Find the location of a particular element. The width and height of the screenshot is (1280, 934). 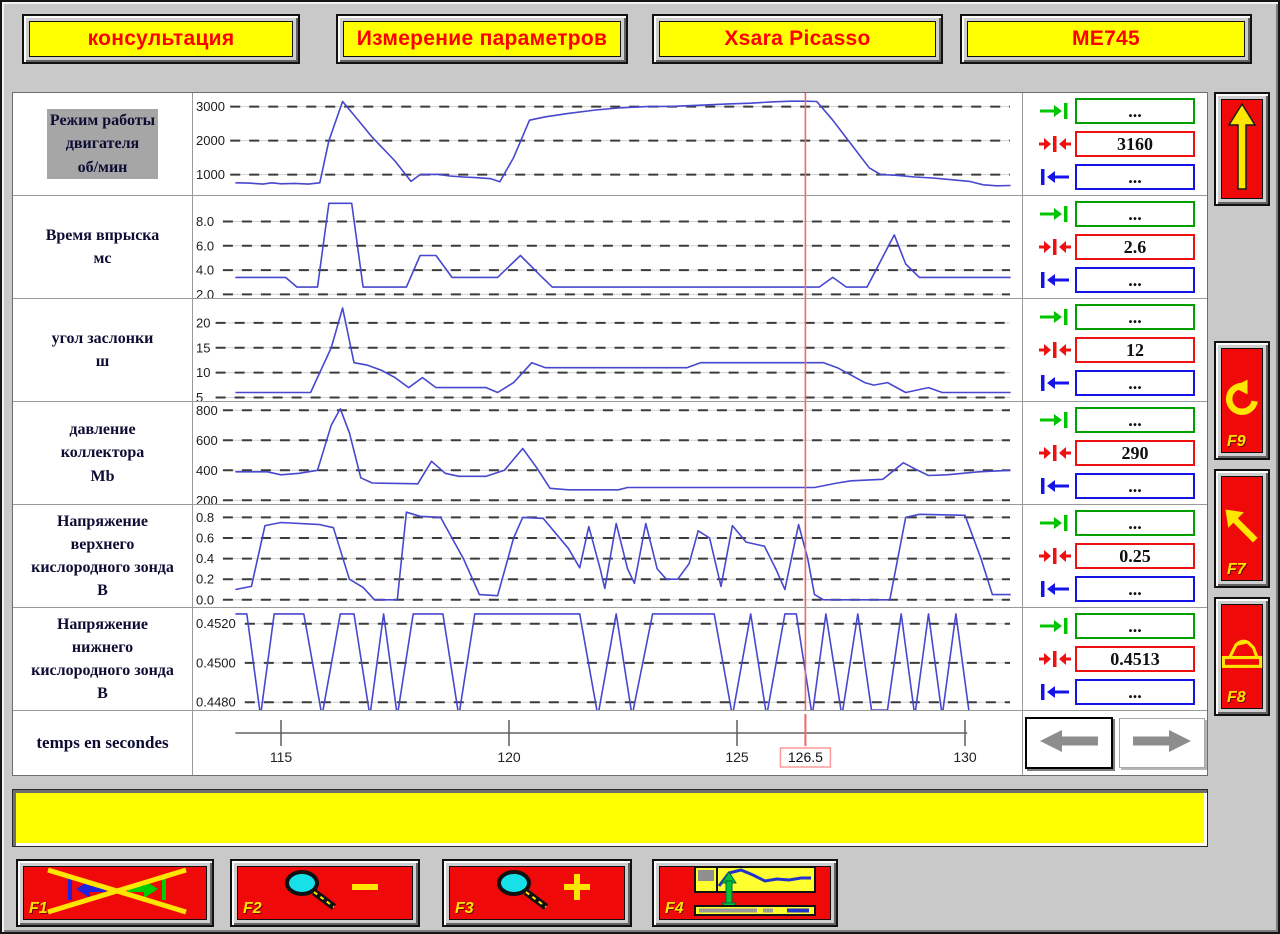

svg-text: 8.0 is located at coordinates (205, 221).